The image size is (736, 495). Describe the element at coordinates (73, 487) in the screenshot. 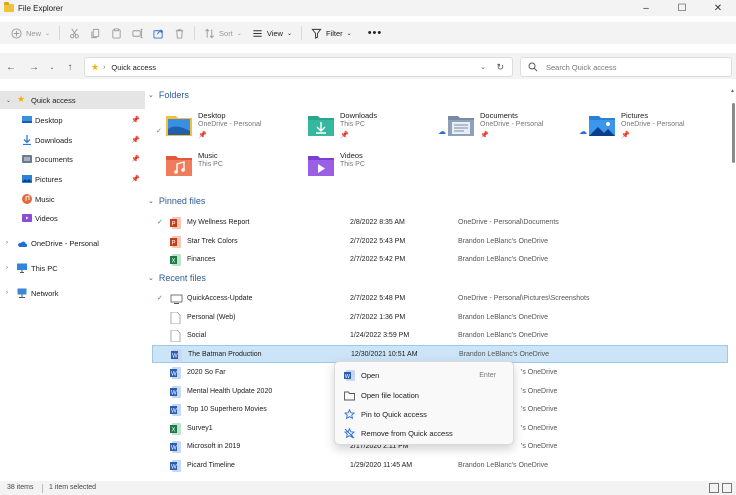

I see `selection-count: 1 item selected` at that location.